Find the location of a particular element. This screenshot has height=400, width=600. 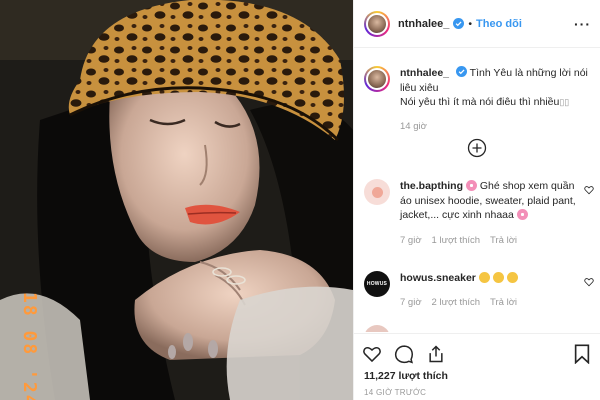

caption-time: 14 giờ is located at coordinates (413, 127).